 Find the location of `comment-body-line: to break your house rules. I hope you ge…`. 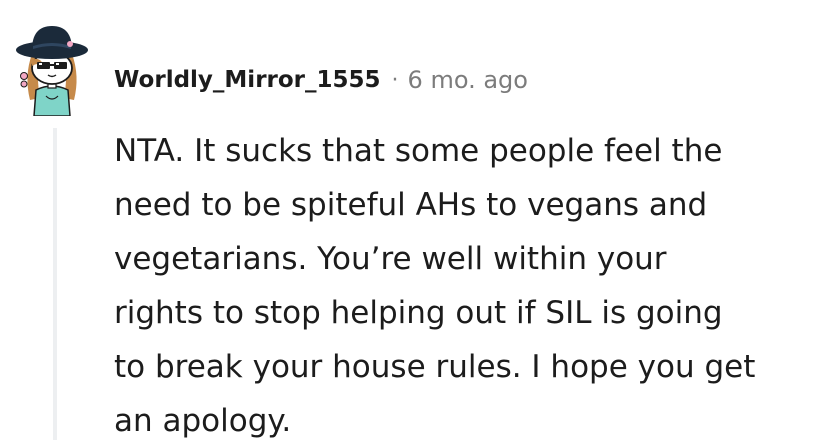

comment-body-line: to break your house rules. I hope you ge… is located at coordinates (435, 367).